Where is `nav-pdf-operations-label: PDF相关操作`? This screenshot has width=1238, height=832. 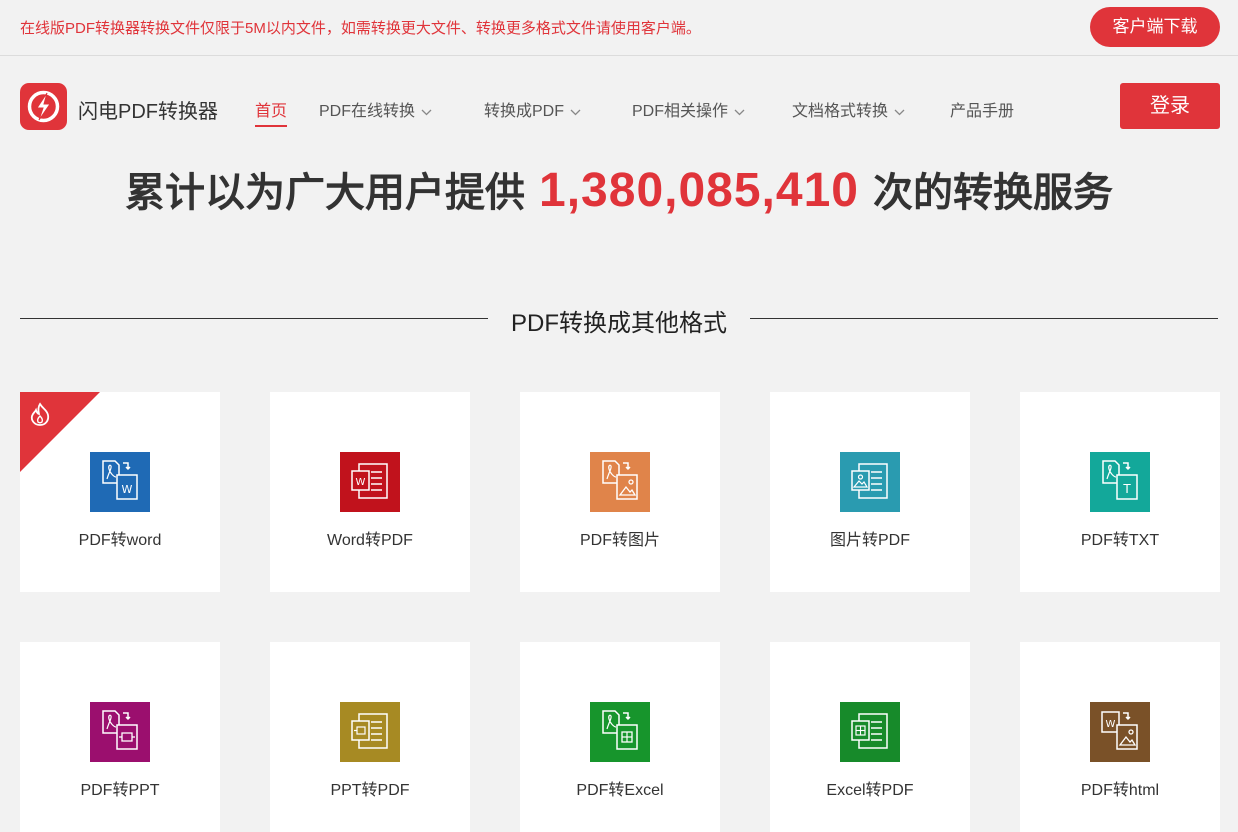 nav-pdf-operations-label: PDF相关操作 is located at coordinates (680, 111).